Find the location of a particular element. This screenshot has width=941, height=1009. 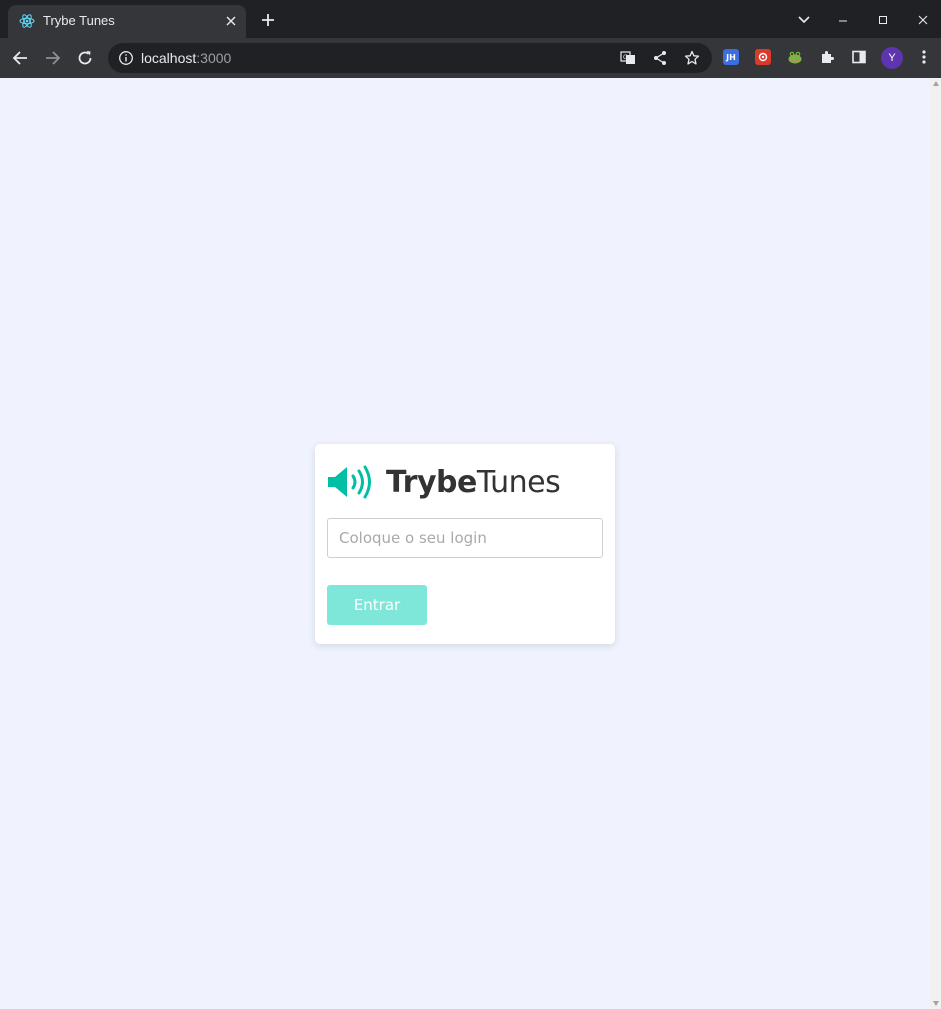

login-button: Entrar is located at coordinates (377, 605).